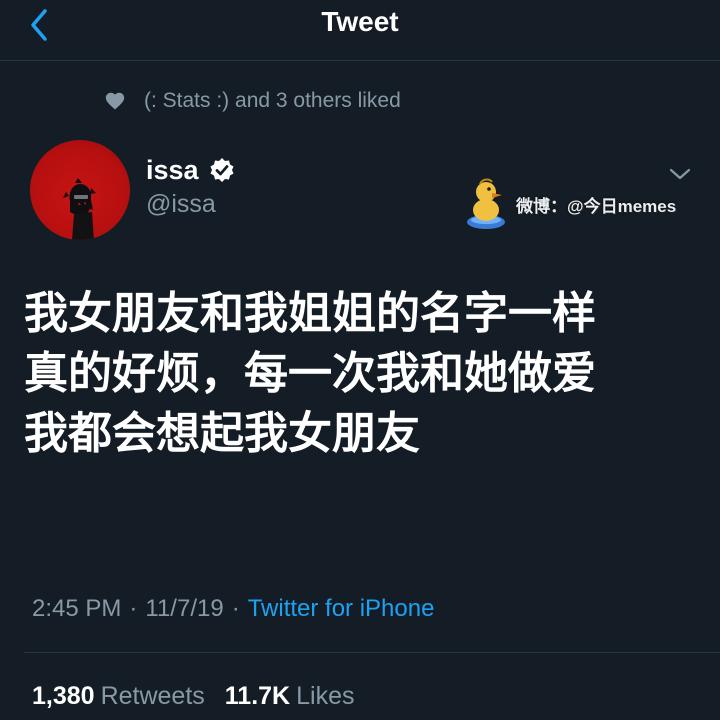 The height and width of the screenshot is (720, 720). What do you see at coordinates (63, 696) in the screenshot?
I see `retweets-count: 1,380` at bounding box center [63, 696].